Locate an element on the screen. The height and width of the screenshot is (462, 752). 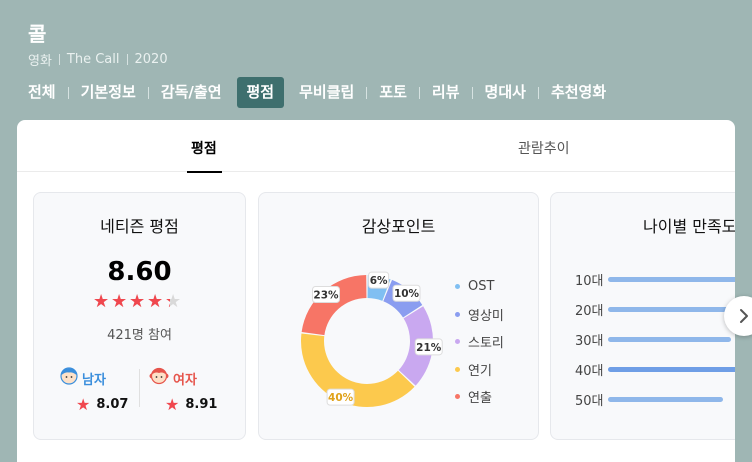
tab-photo: 포토 is located at coordinates (393, 92).